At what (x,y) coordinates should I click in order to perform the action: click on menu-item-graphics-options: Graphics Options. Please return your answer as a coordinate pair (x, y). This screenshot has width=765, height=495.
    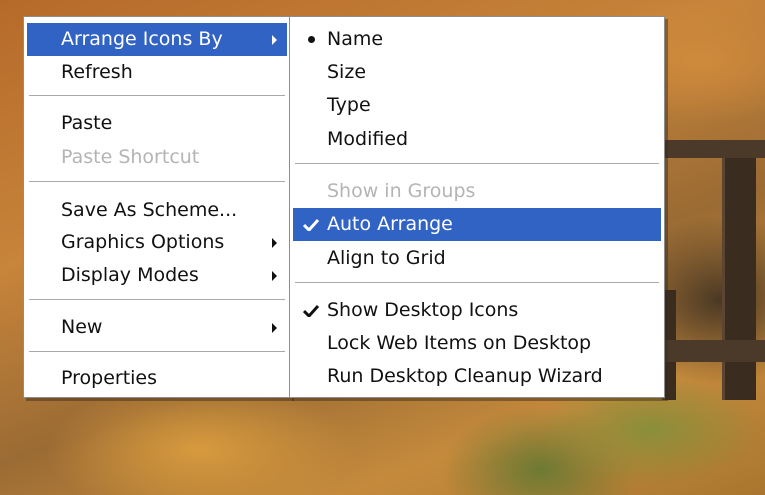
    Looking at the image, I should click on (157, 242).